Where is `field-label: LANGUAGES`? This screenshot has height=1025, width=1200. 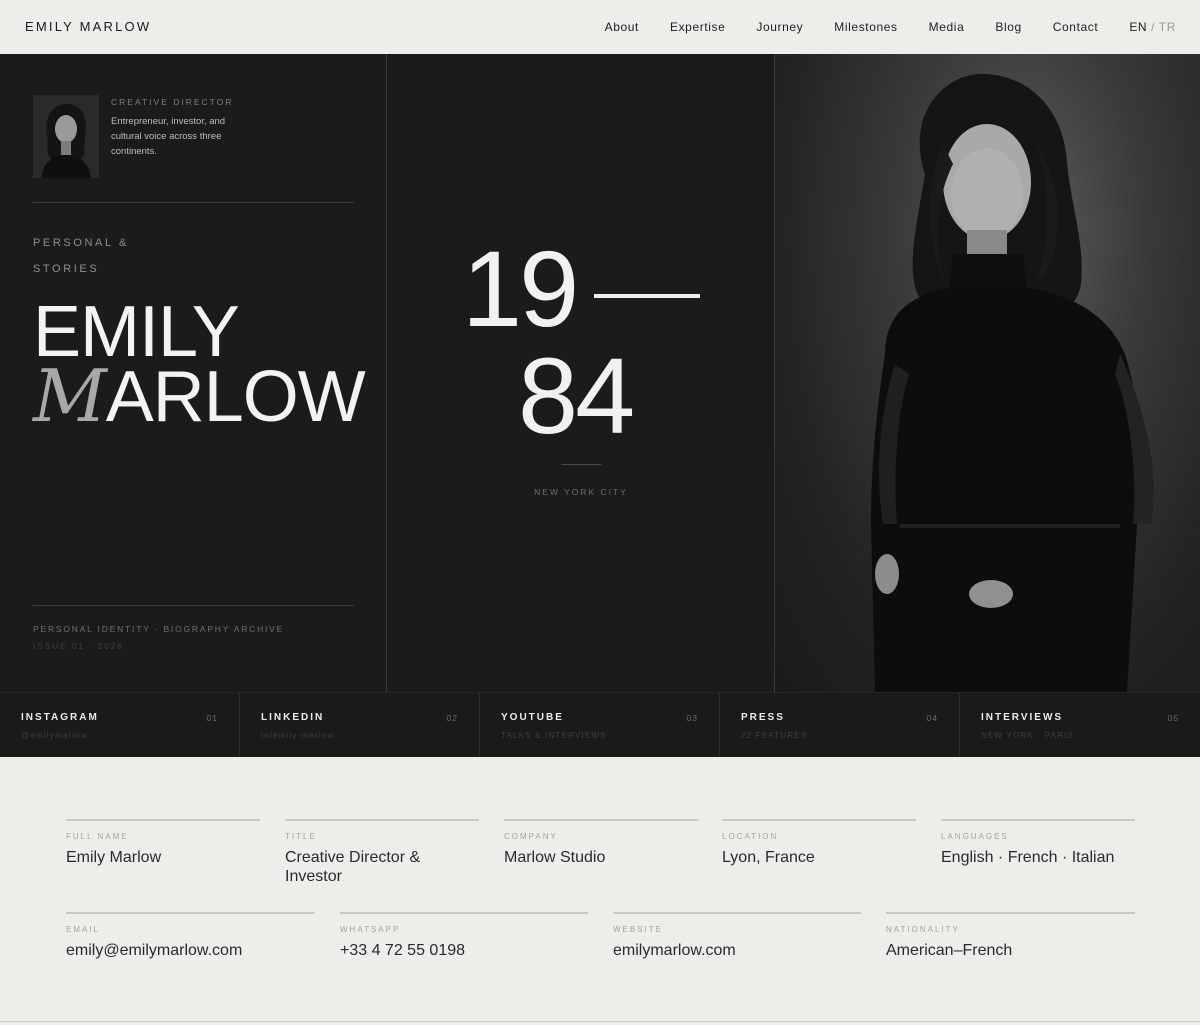 field-label: LANGUAGES is located at coordinates (975, 836).